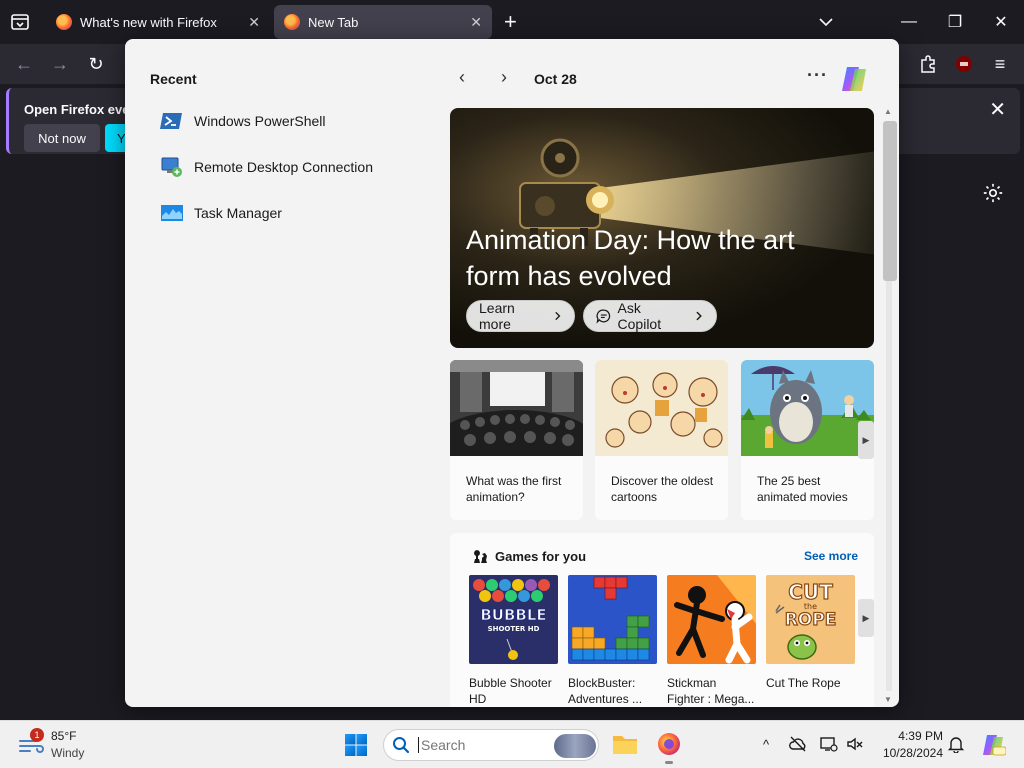  I want to click on clock-time: 4:39 PM, so click(919, 736).